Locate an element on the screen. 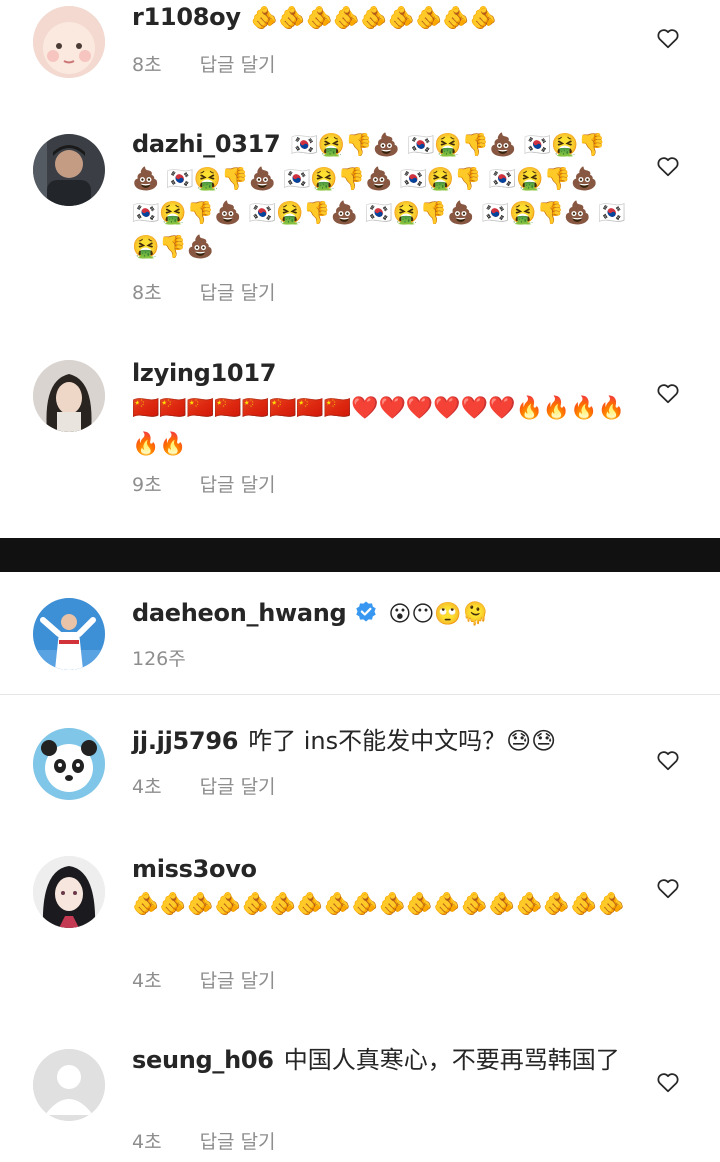 This screenshot has width=720, height=1162. comment-body: 中国人真寒心，不要再骂韩国了 is located at coordinates (451, 1060).